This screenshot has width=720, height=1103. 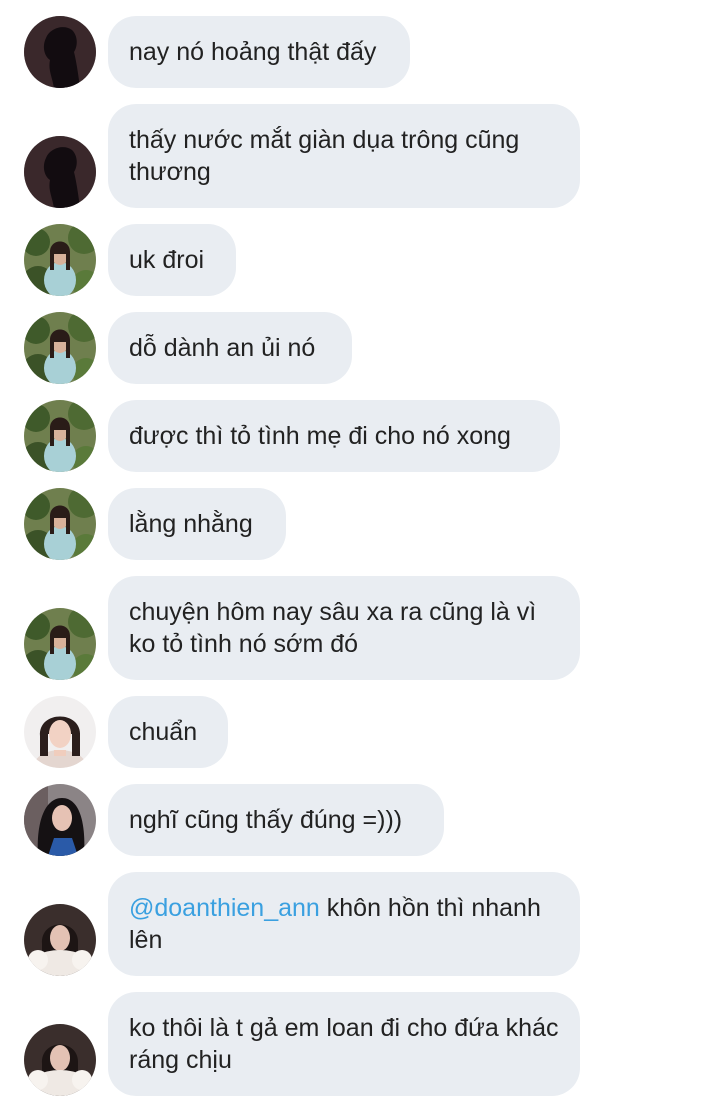 I want to click on message-bubble: uk đroi, so click(x=172, y=260).